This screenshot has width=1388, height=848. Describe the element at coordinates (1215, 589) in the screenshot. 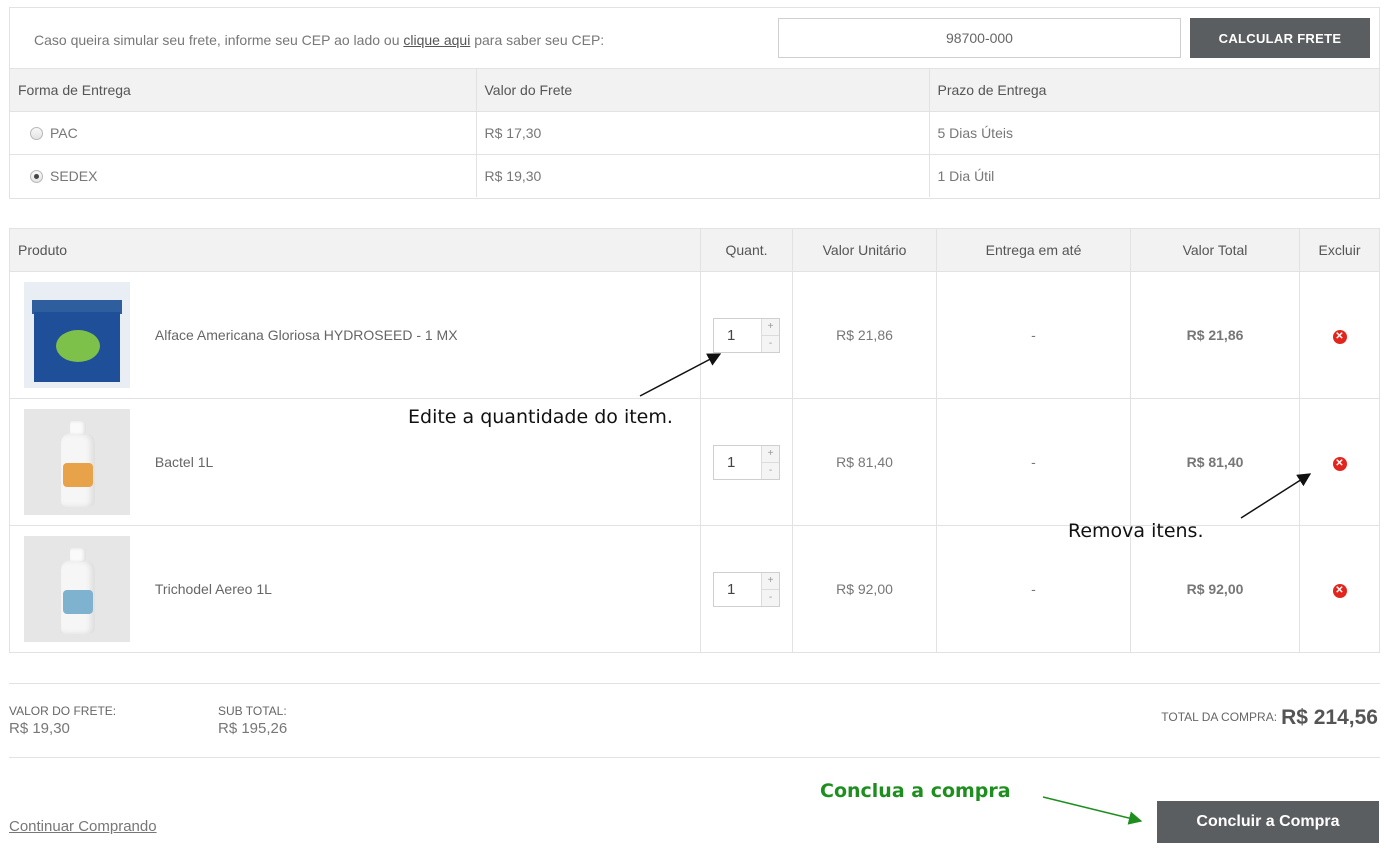

I see `item-total: R$ 92,00` at that location.